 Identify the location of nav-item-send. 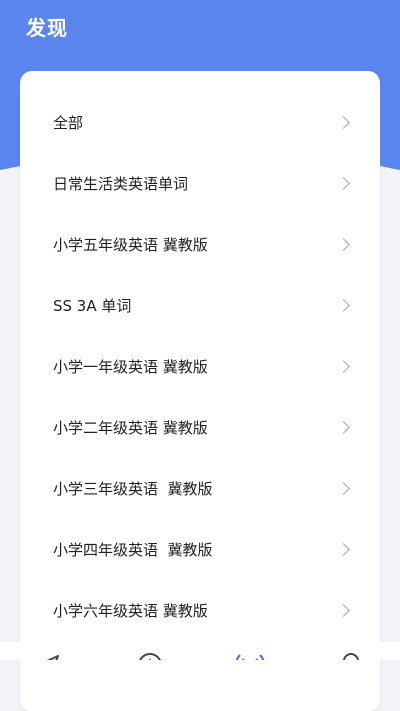
(47, 655).